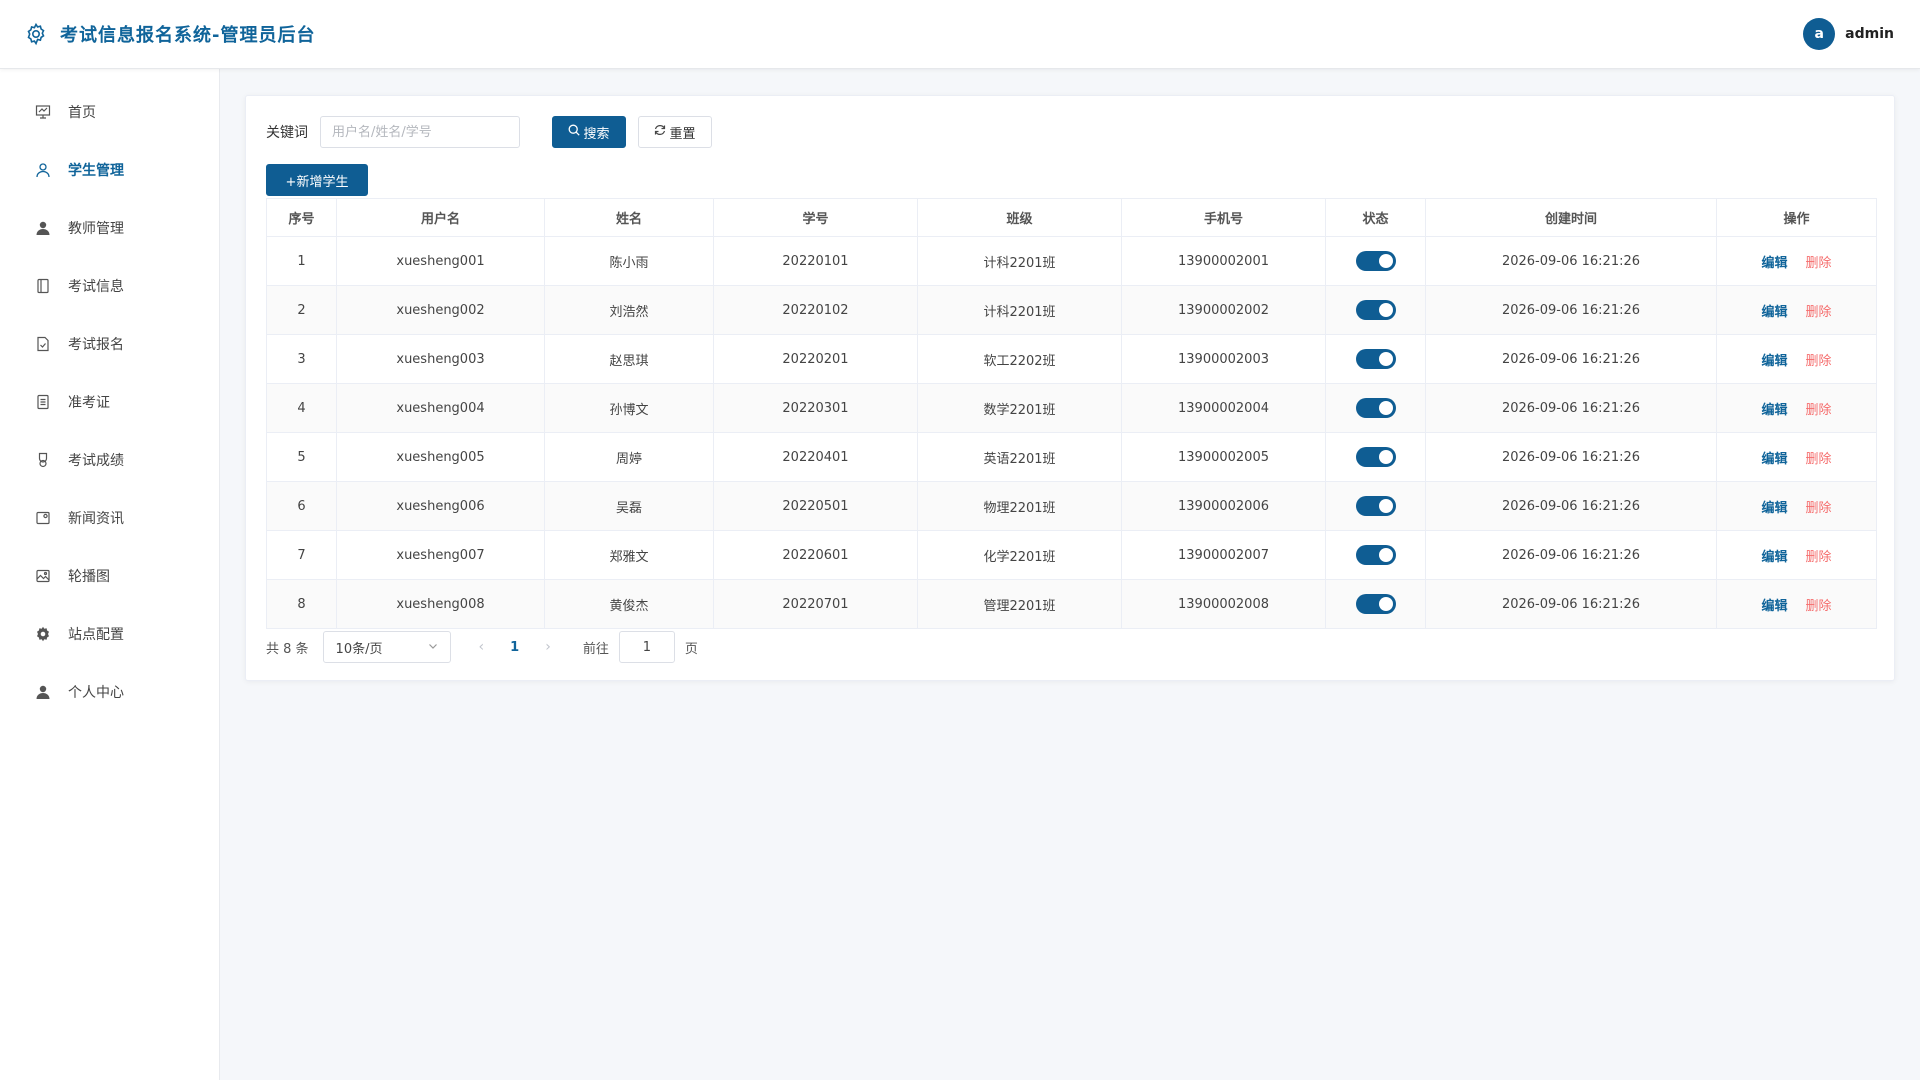 The width and height of the screenshot is (1920, 1080). I want to click on cell-class: 化学2201班, so click(1019, 555).